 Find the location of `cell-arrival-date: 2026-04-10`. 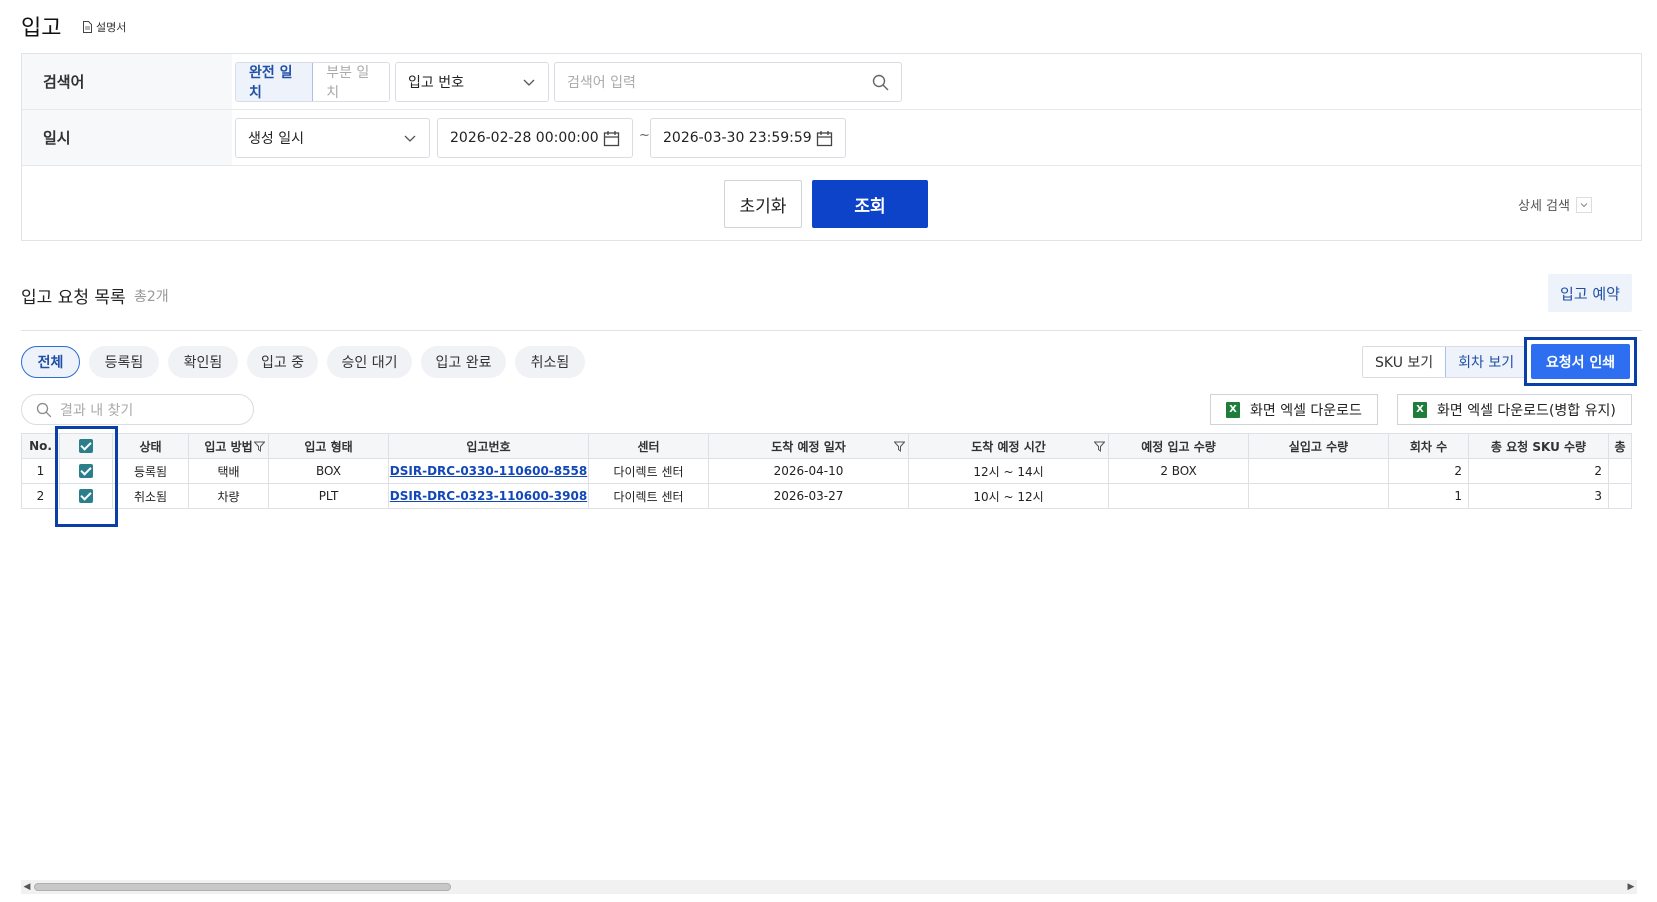

cell-arrival-date: 2026-04-10 is located at coordinates (808, 471).